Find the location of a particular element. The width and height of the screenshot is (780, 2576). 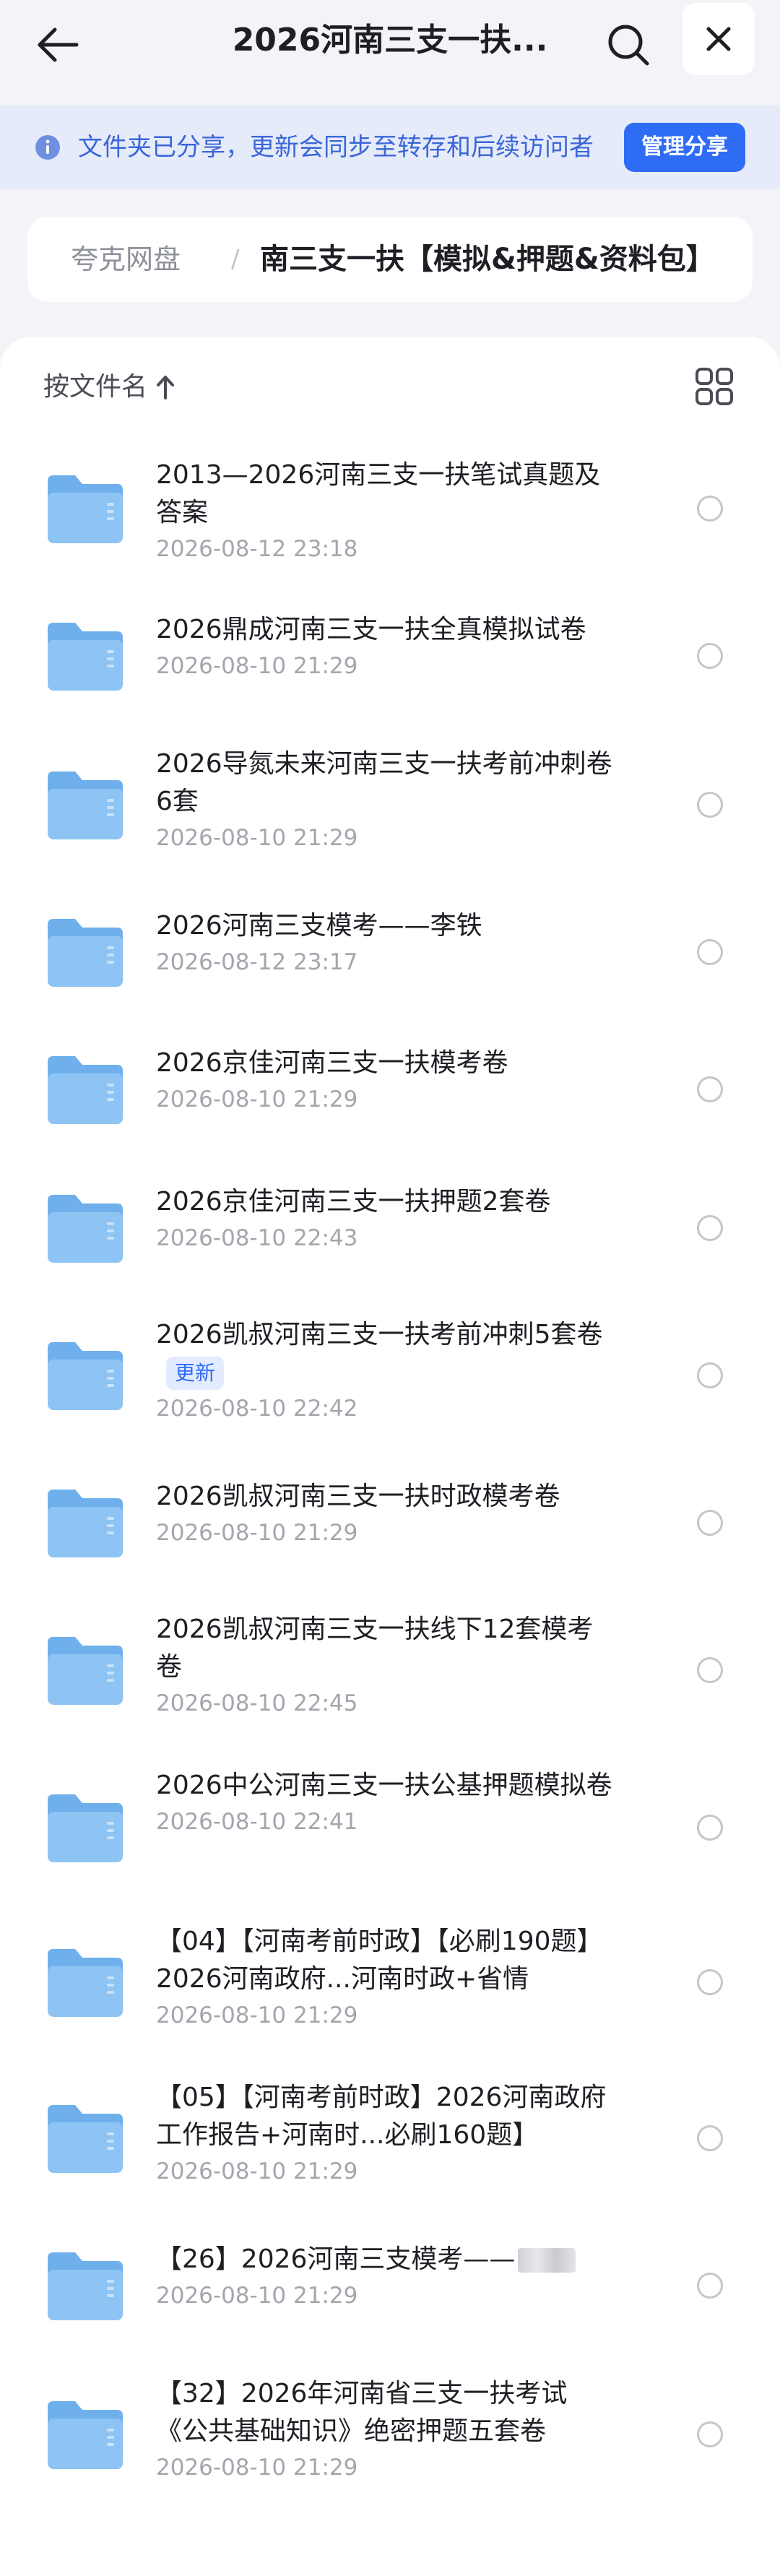

list-item: 2026京佳河南三支一扶模考卷 2026-08-10 21:29 is located at coordinates (390, 1084).